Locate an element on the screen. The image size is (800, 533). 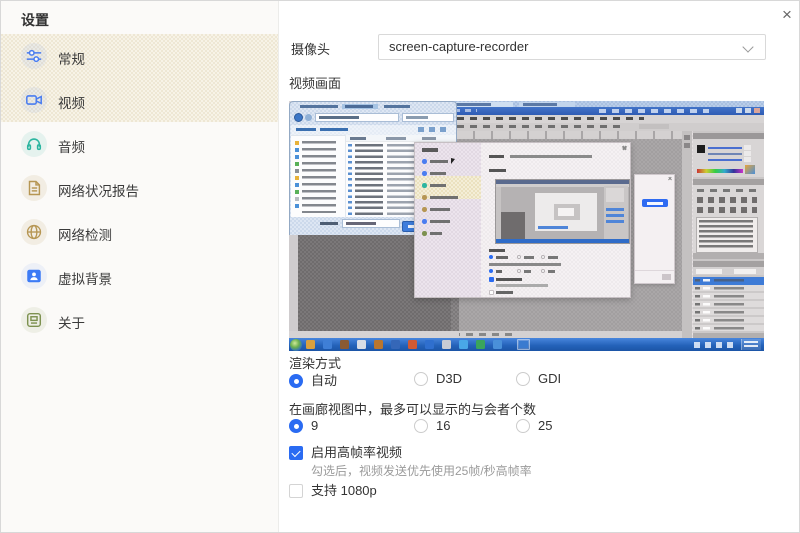
preview-nested-screenshot is located at coordinates (562, 211).